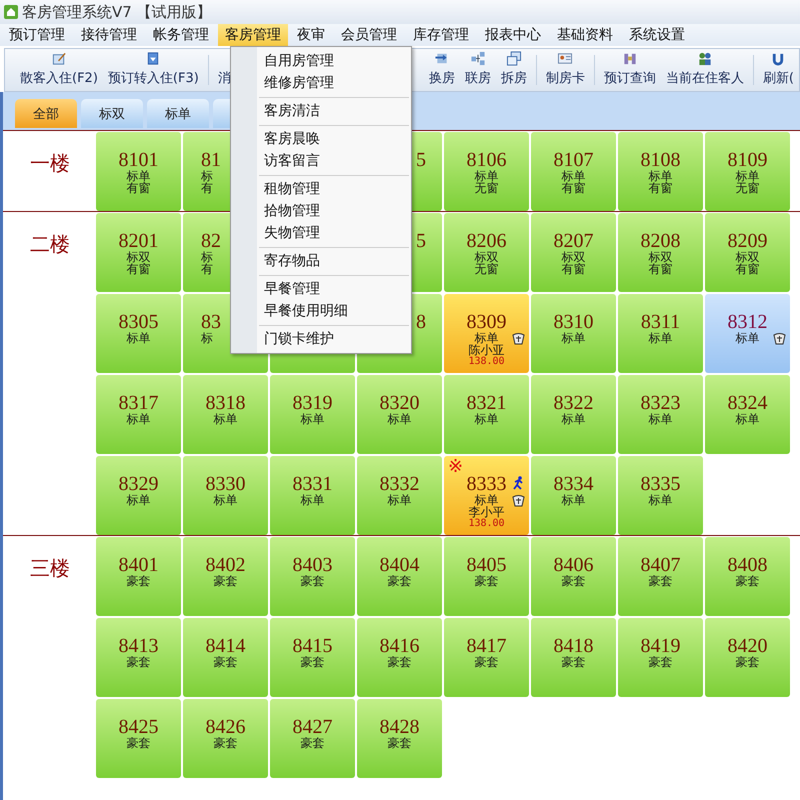  I want to click on room-tile: 8208 标双 有窗, so click(660, 252).